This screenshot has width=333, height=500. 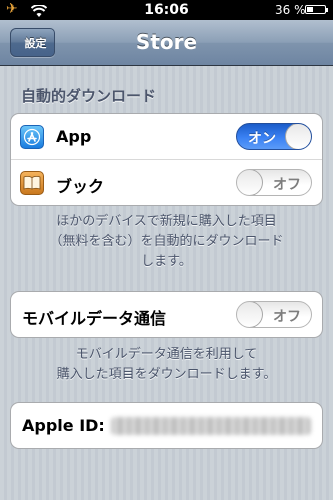 What do you see at coordinates (89, 96) in the screenshot?
I see `section-header-auto-download: 自動的ダウンロード` at bounding box center [89, 96].